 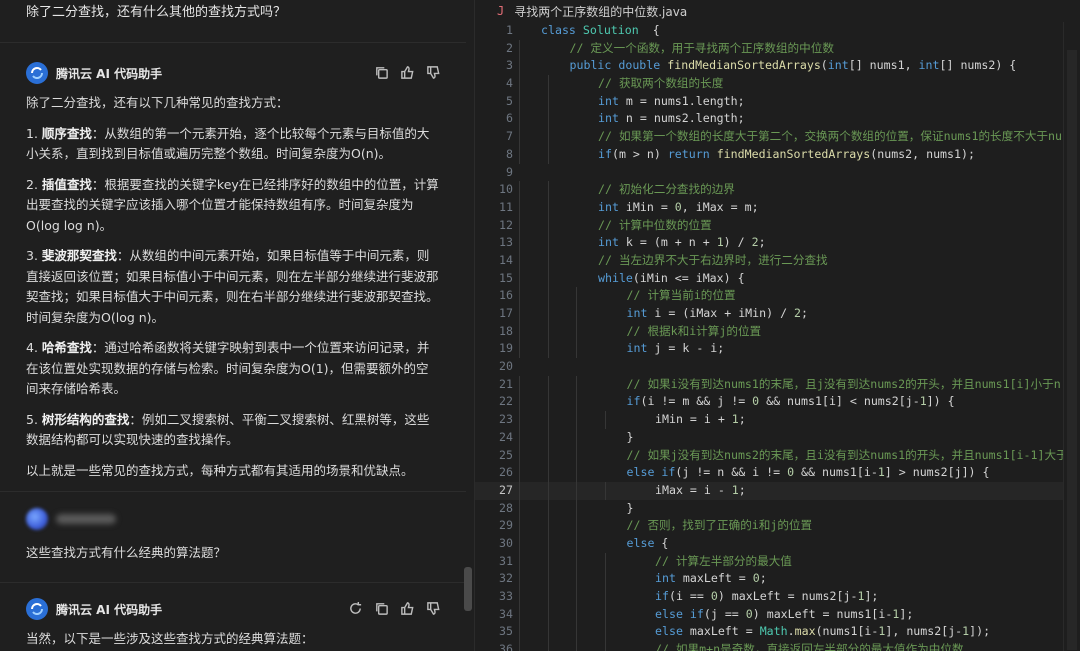 What do you see at coordinates (777, 349) in the screenshot?
I see `code-line: 19 int j = k - i;` at bounding box center [777, 349].